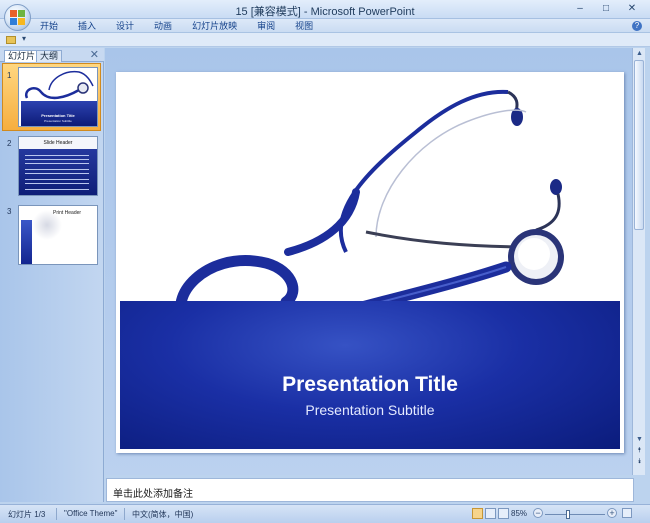 Image resolution: width=650 pixels, height=523 pixels. I want to click on slide-sorter-icon, so click(490, 513).